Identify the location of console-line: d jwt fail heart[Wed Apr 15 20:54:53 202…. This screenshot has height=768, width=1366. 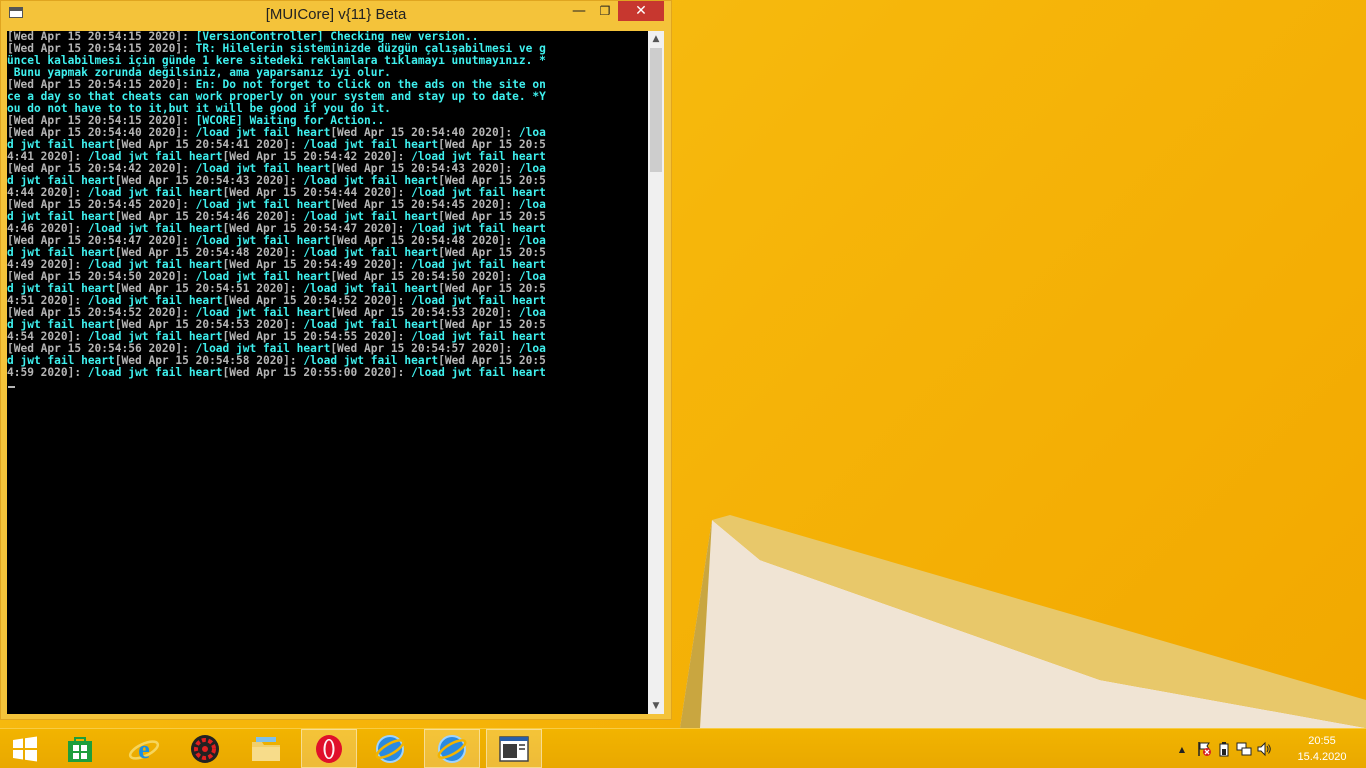
(327, 325).